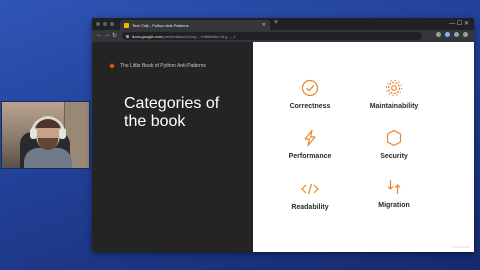 Image resolution: width=480 pixels, height=270 pixels. Describe the element at coordinates (147, 36) in the screenshot. I see `url-host: docs.google.com` at that location.